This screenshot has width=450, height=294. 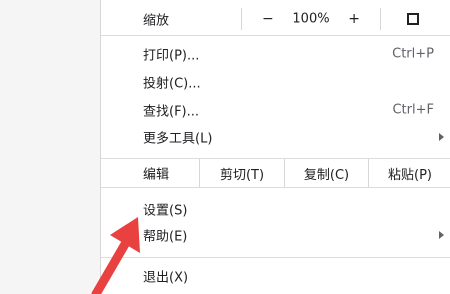 I want to click on menu-item-find: 查找(F)... Ctrl+F, so click(x=275, y=110).